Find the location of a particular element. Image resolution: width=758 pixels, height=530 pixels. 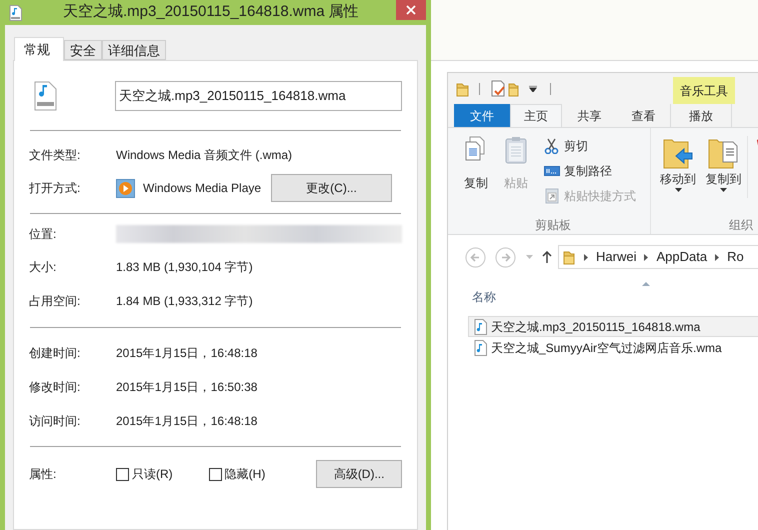

field-label: 位置: is located at coordinates (43, 234).